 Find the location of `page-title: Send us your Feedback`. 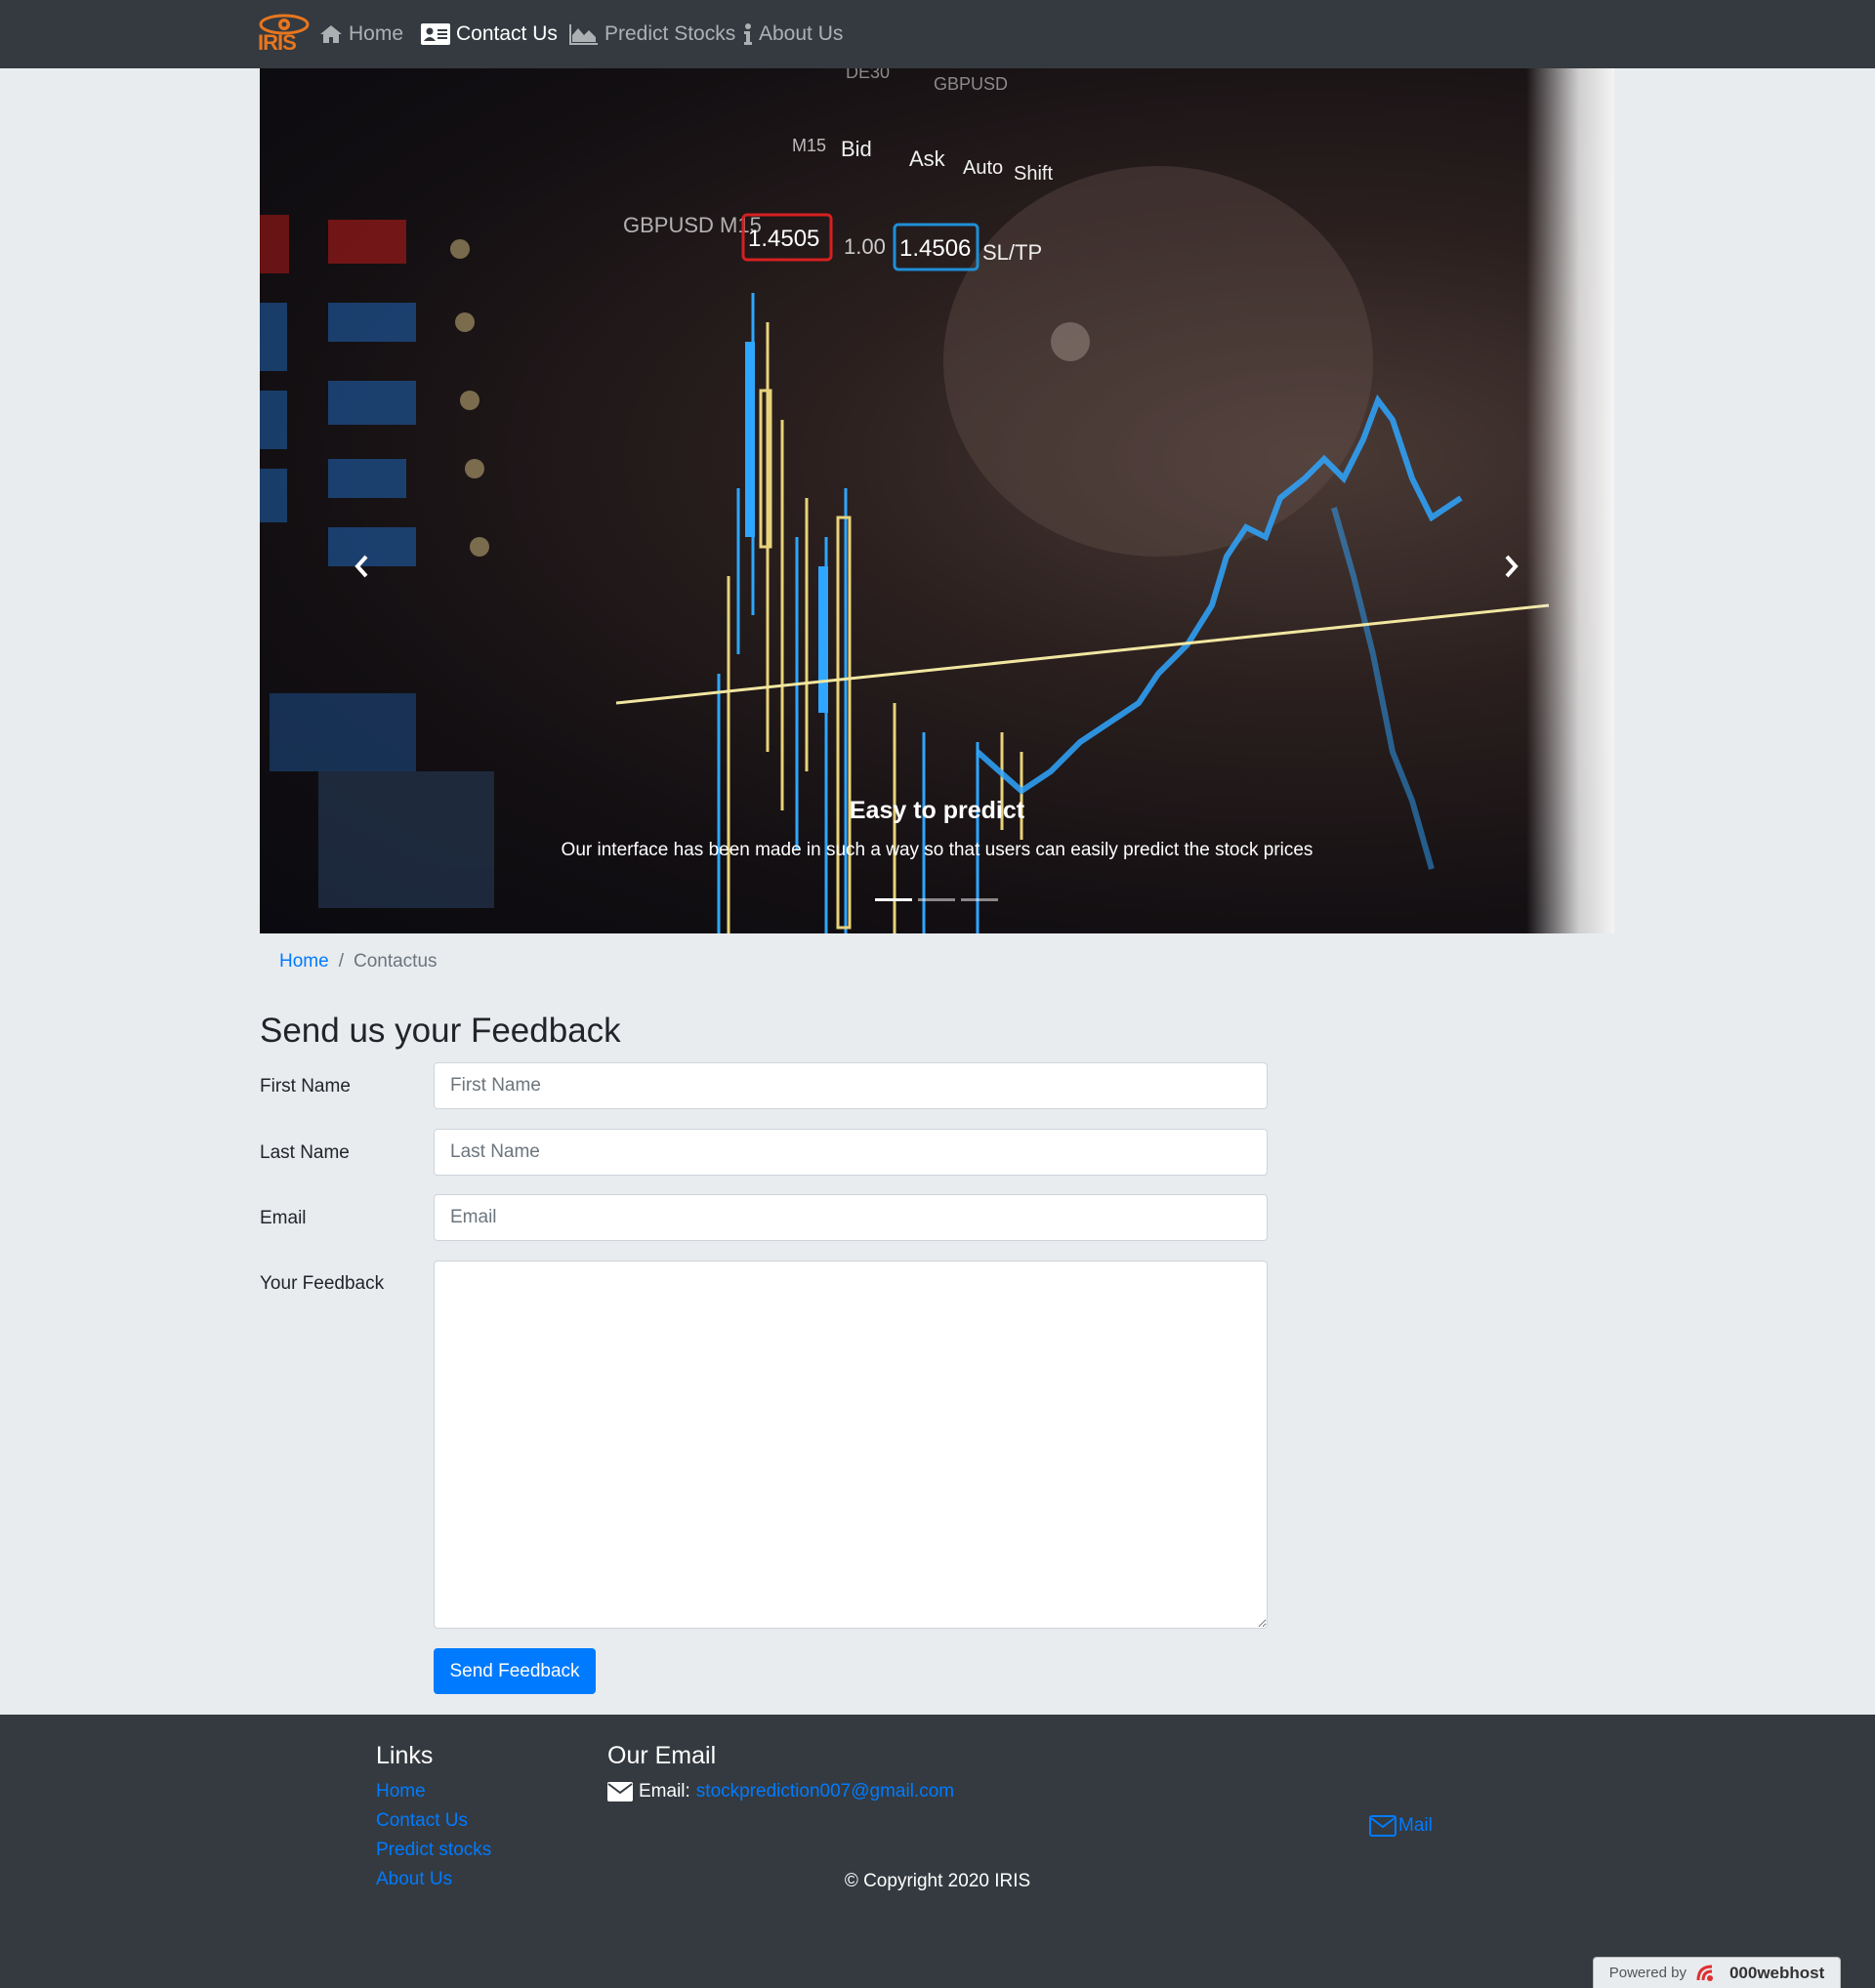

page-title: Send us your Feedback is located at coordinates (440, 1031).